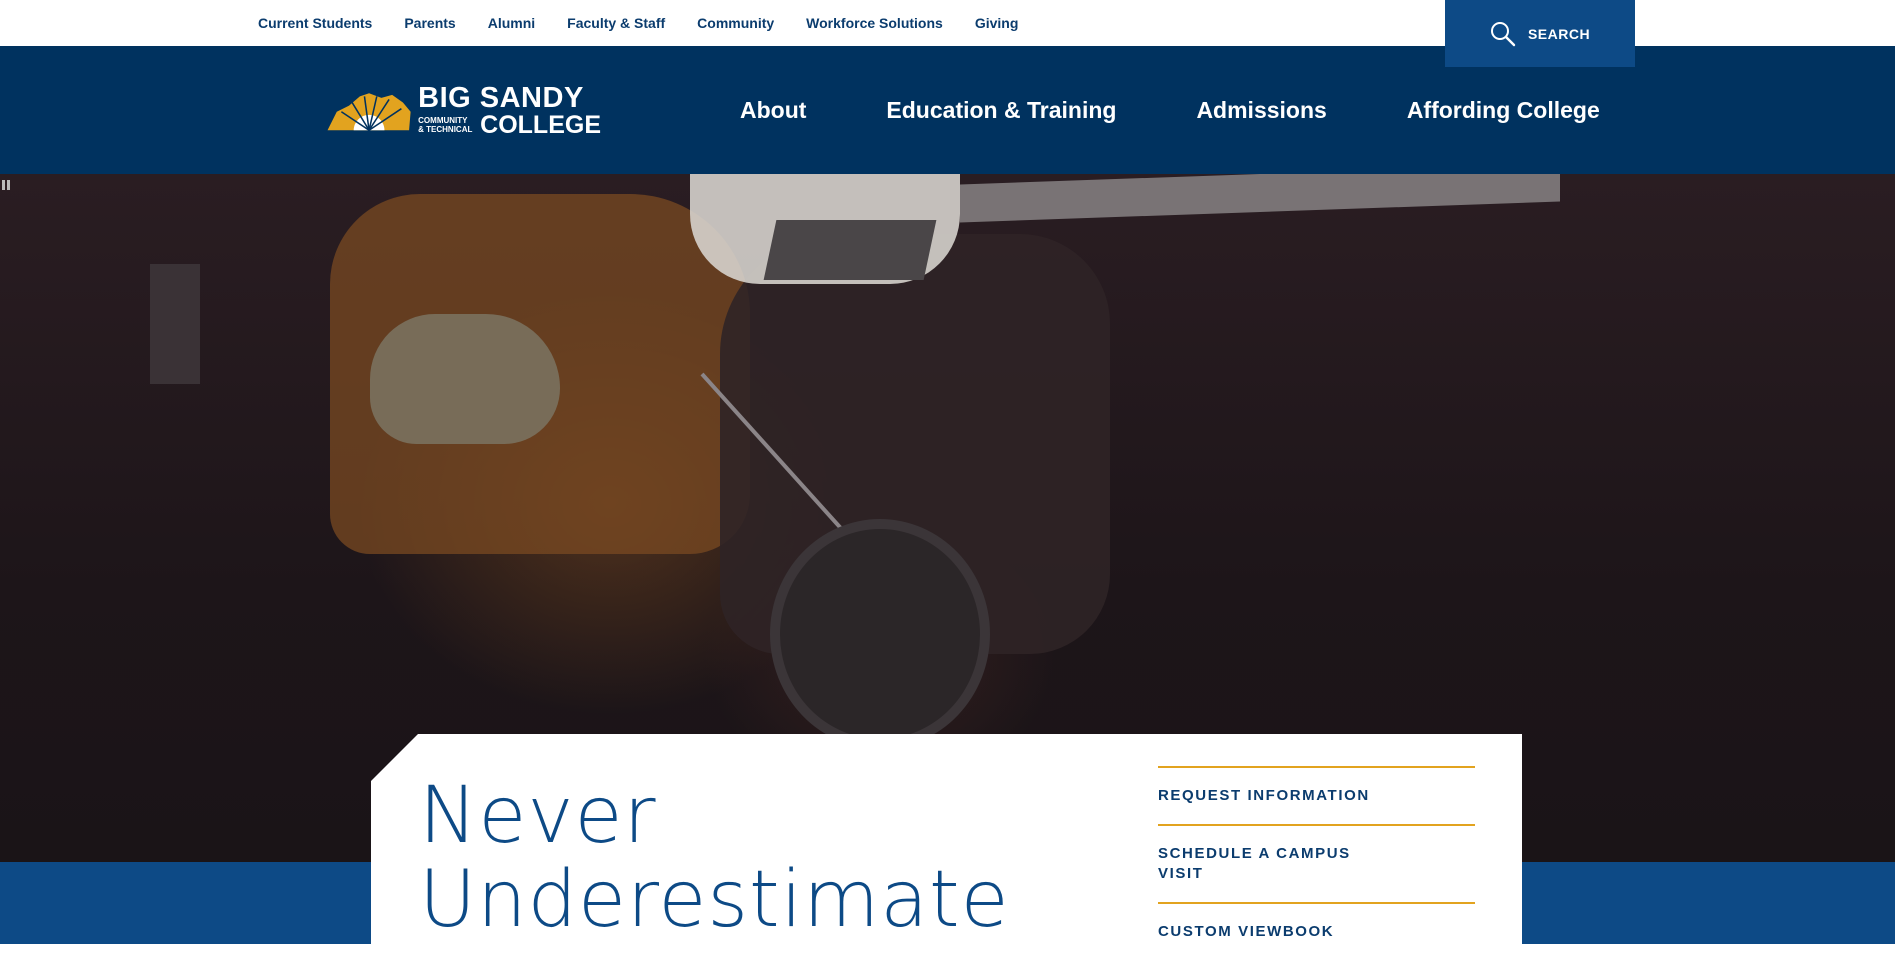 Image resolution: width=1895 pixels, height=974 pixels. What do you see at coordinates (1268, 864) in the screenshot?
I see `schedule-campus-visit-link: SCHEDULE A CAMPUS VISIT` at bounding box center [1268, 864].